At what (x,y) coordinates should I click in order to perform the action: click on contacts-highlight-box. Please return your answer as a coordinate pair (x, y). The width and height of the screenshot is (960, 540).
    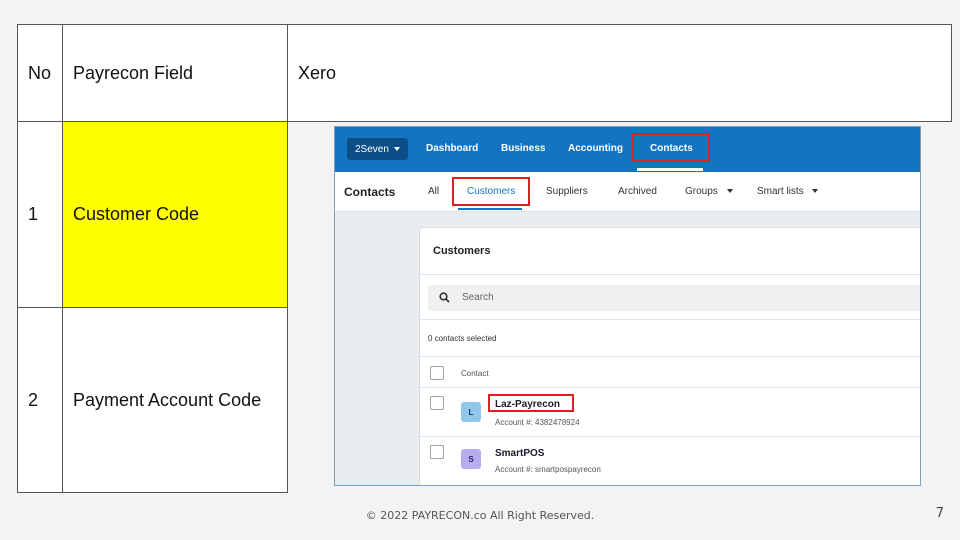
    Looking at the image, I should click on (671, 147).